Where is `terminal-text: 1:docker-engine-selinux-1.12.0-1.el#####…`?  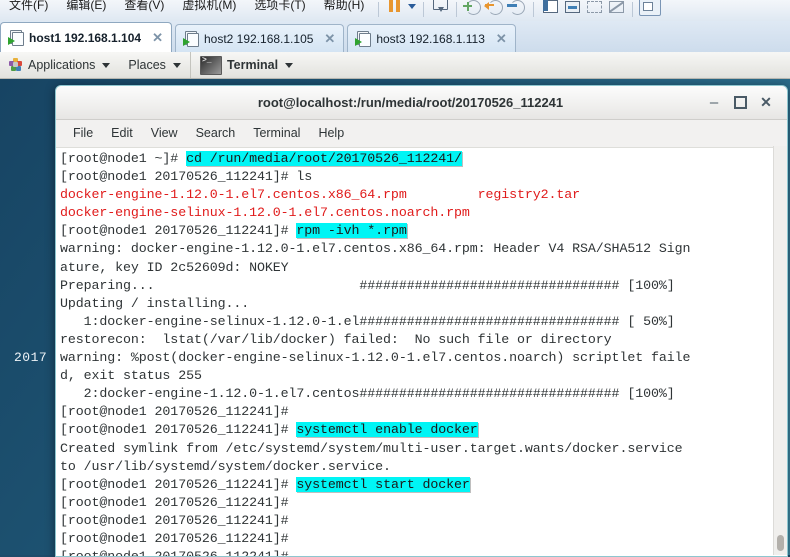 terminal-text: 1:docker-engine-selinux-1.12.0-1.el#####… is located at coordinates (367, 321).